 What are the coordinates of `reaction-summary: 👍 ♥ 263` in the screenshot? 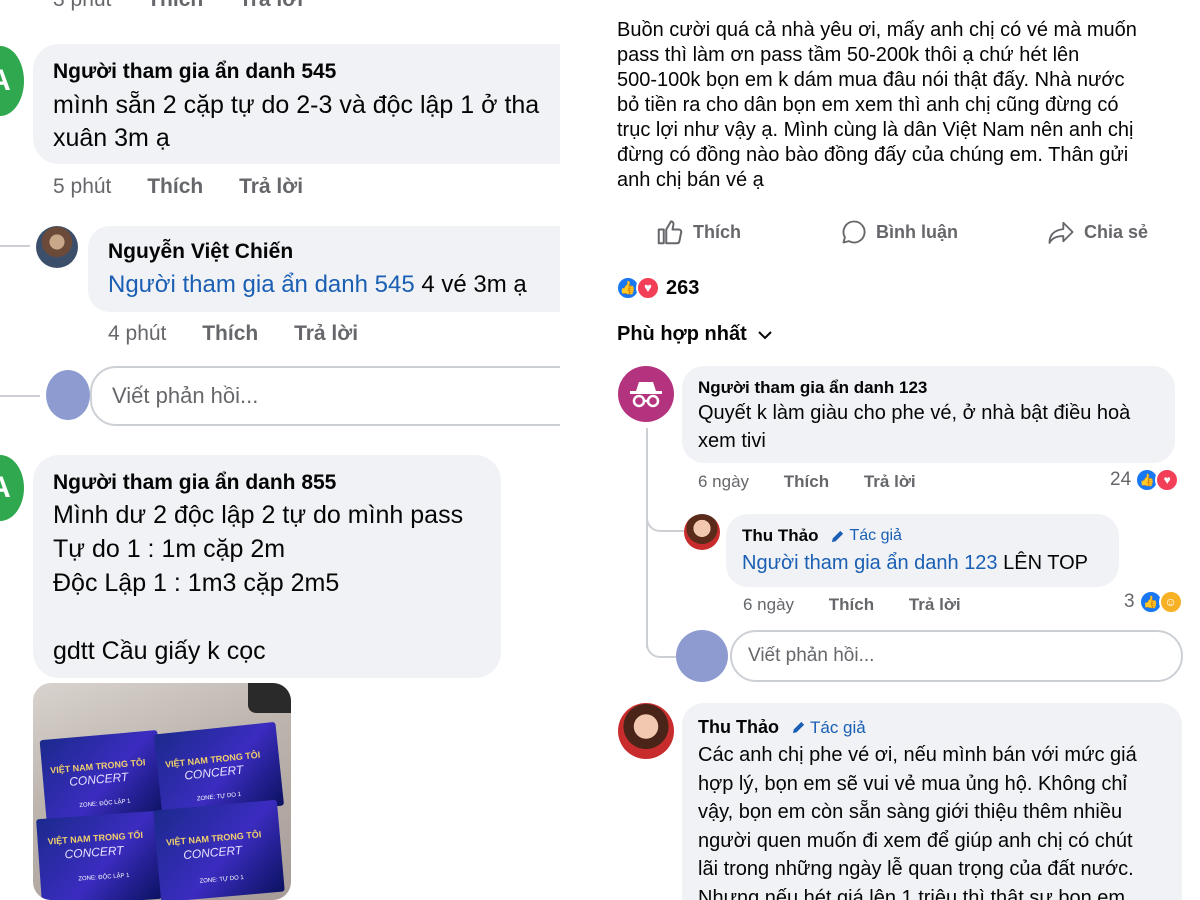 It's located at (657, 288).